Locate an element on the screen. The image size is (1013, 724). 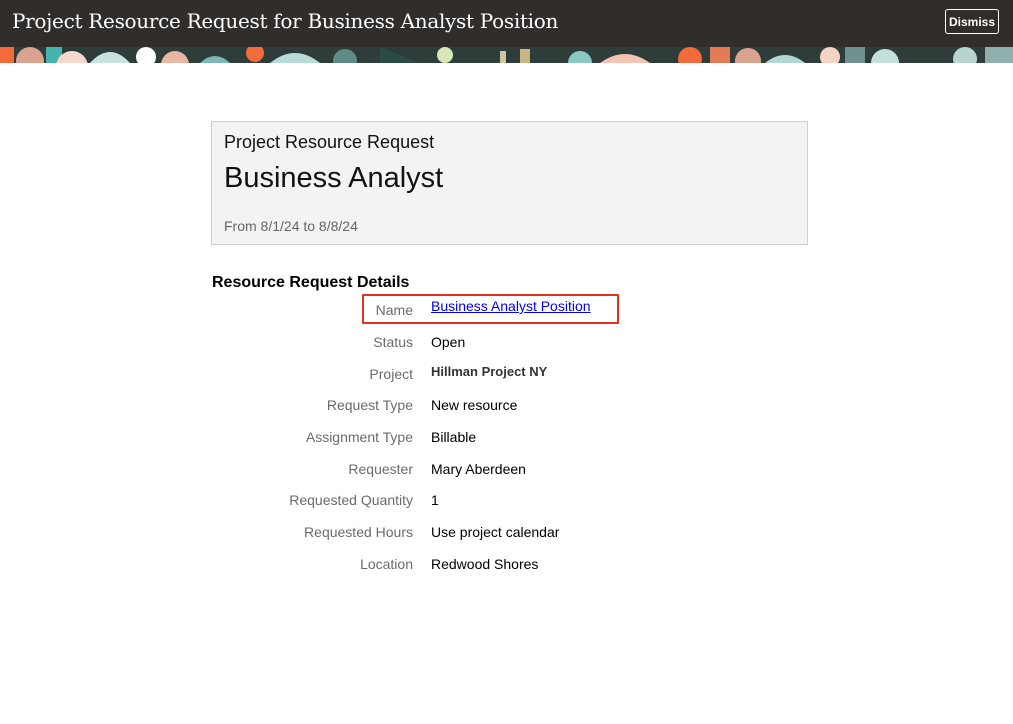
card-date-range: From 8/1/24 to 8/8/24 is located at coordinates (291, 226).